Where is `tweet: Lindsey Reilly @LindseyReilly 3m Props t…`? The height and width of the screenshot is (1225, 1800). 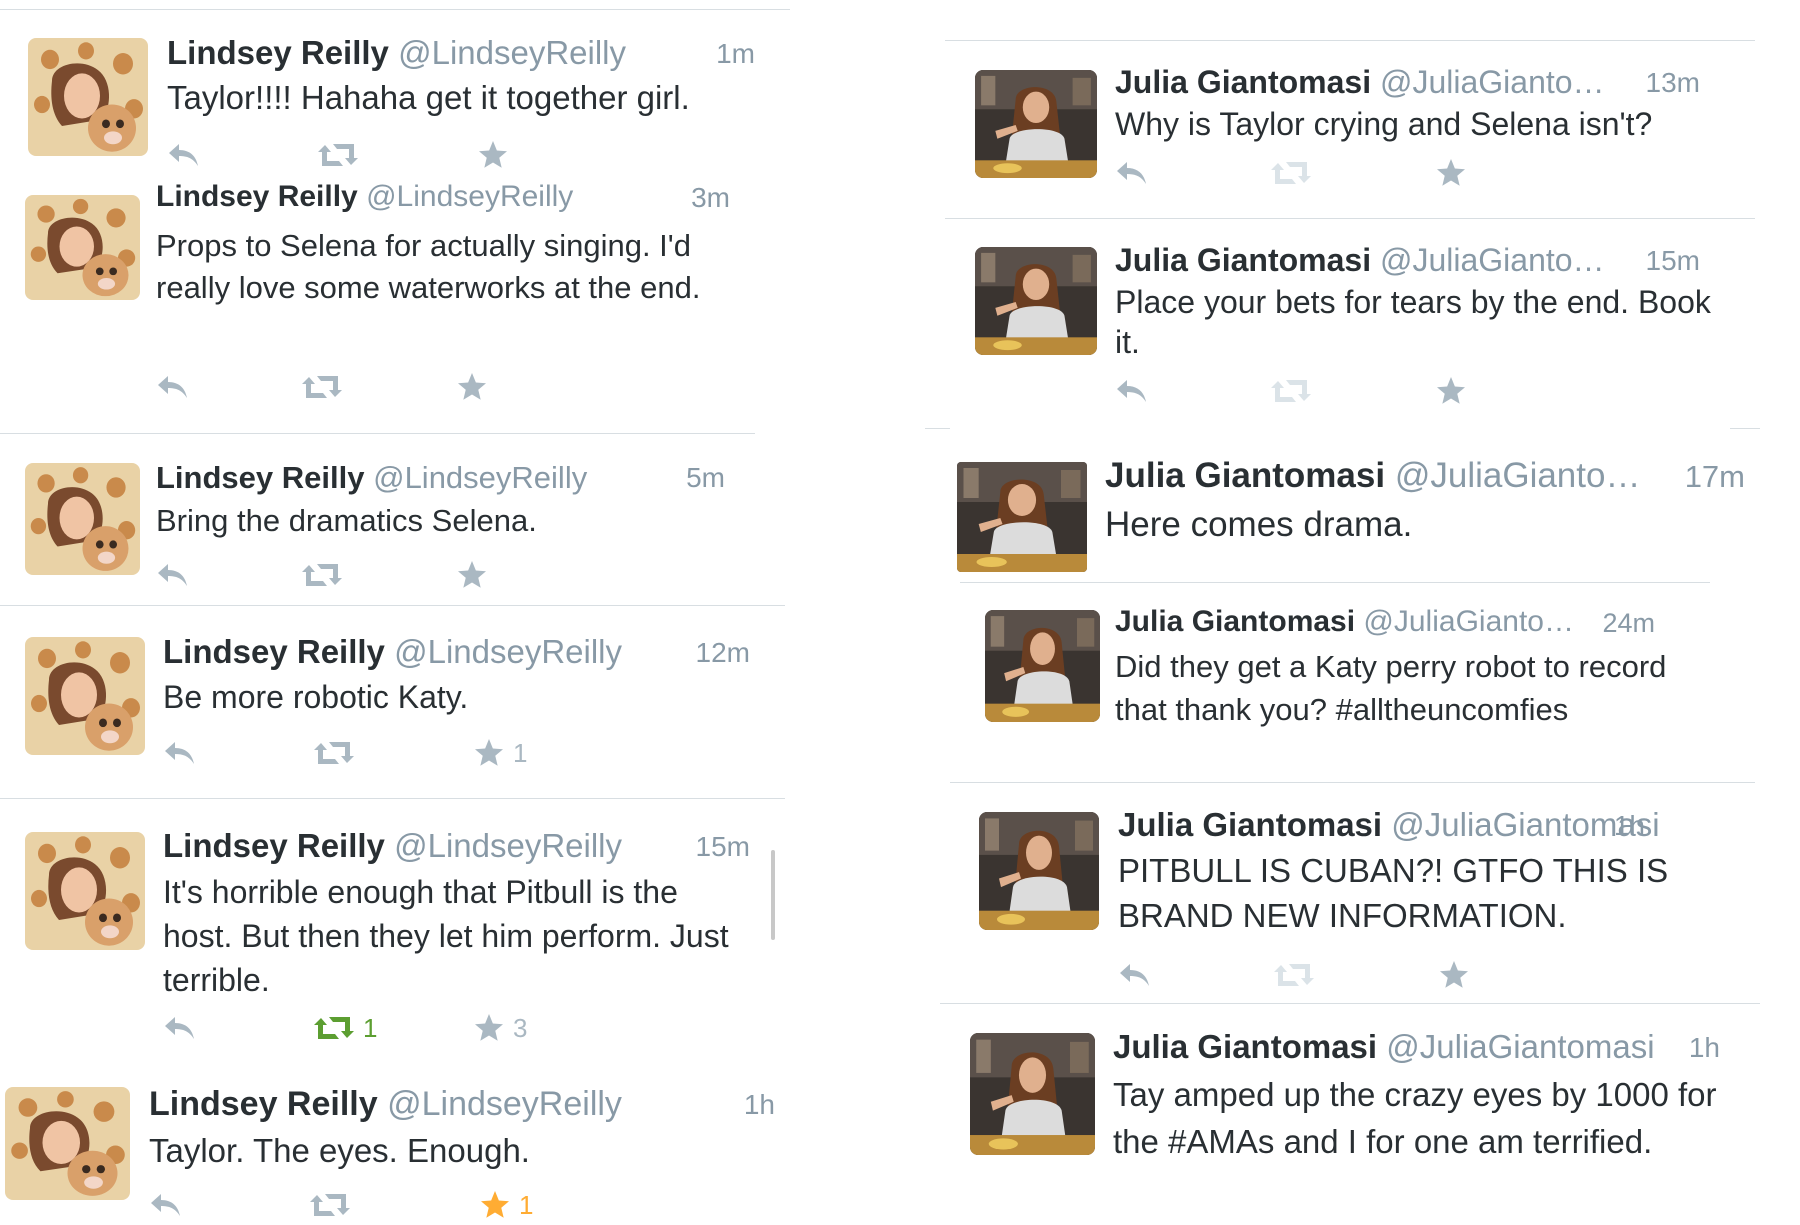
tweet: Lindsey Reilly @LindseyReilly 3m Props t… is located at coordinates (400, 305).